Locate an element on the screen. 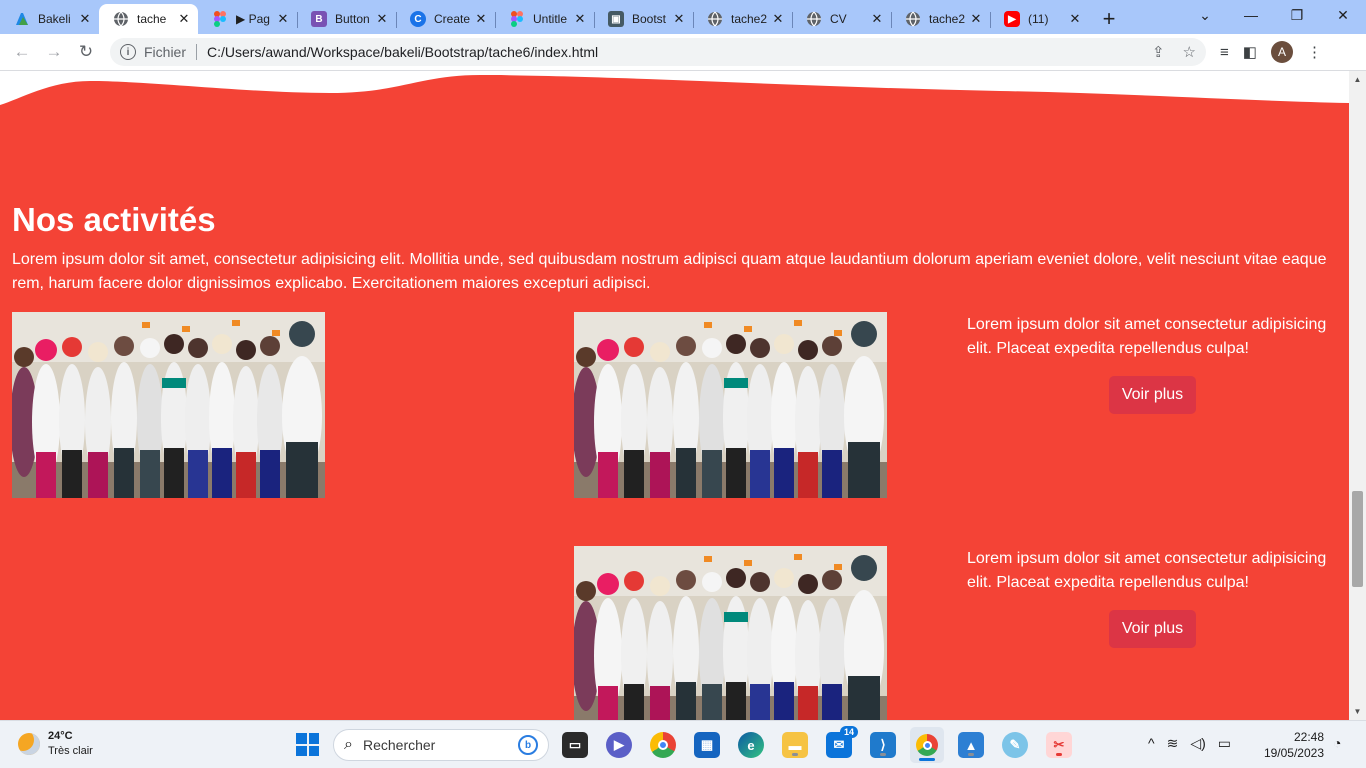 Image resolution: width=1366 pixels, height=768 pixels. start-button is located at coordinates (307, 744).